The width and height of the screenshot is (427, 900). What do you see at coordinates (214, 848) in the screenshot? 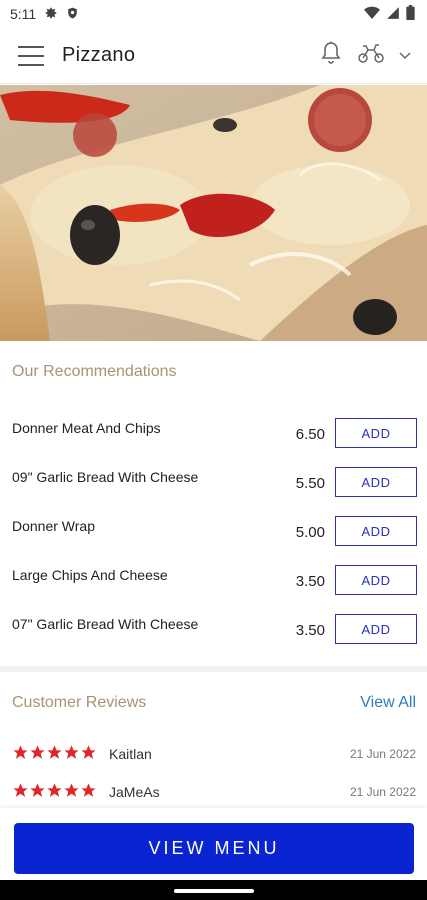
I see `view-menu-button: VIEW MENU` at bounding box center [214, 848].